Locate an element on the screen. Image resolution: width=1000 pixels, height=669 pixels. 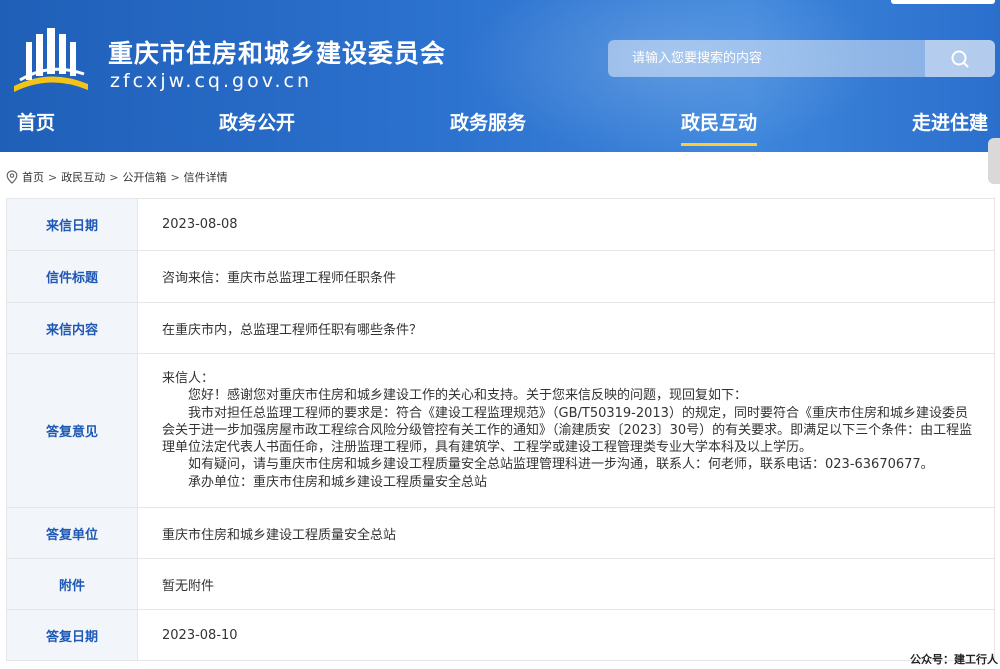
letter-date-label: 来信日期 is located at coordinates (72, 224).